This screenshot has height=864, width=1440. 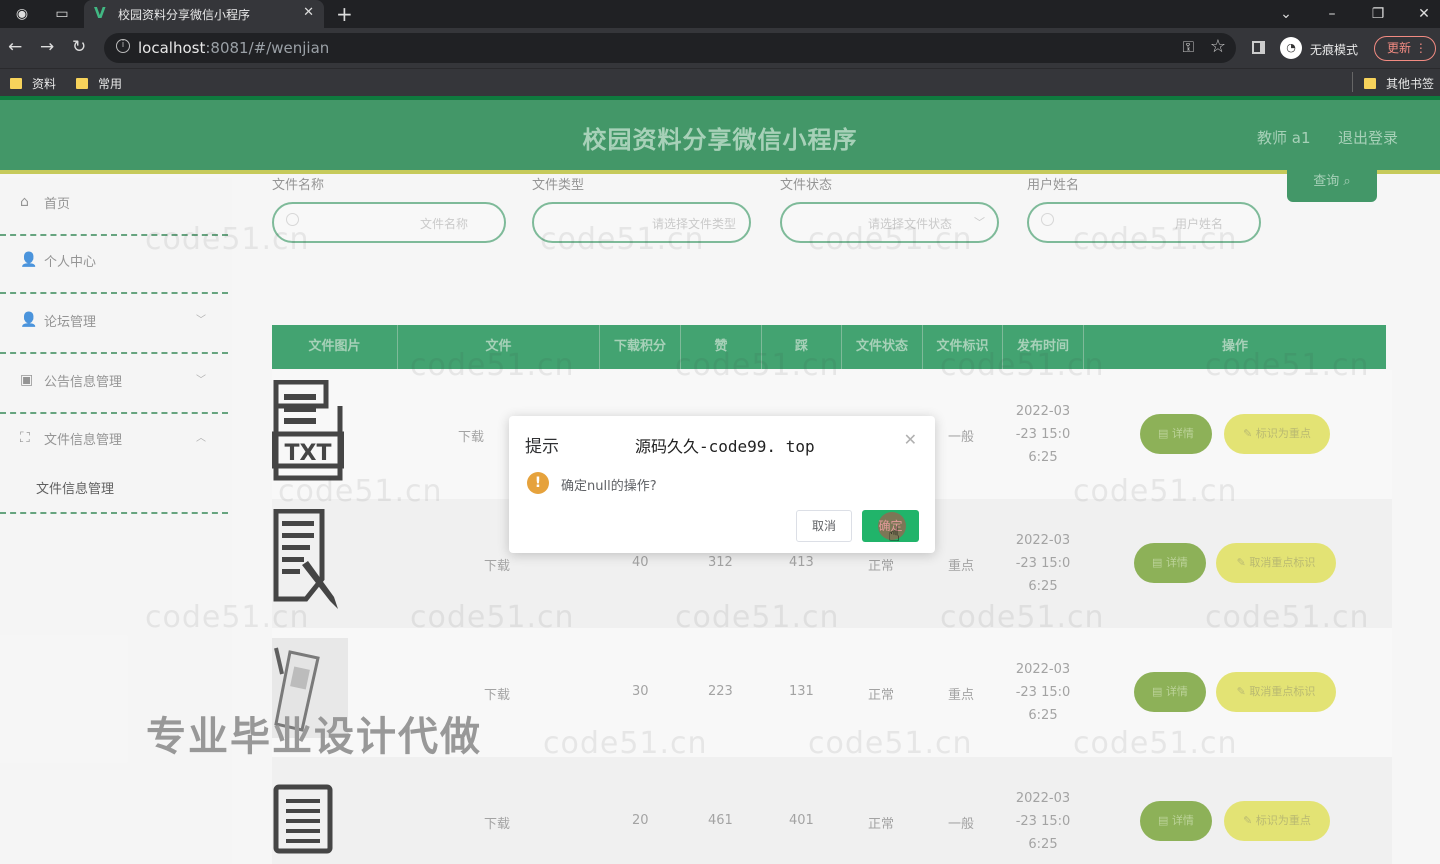 I want to click on tab-title: 校园资料分享微信小程序, so click(x=184, y=15).